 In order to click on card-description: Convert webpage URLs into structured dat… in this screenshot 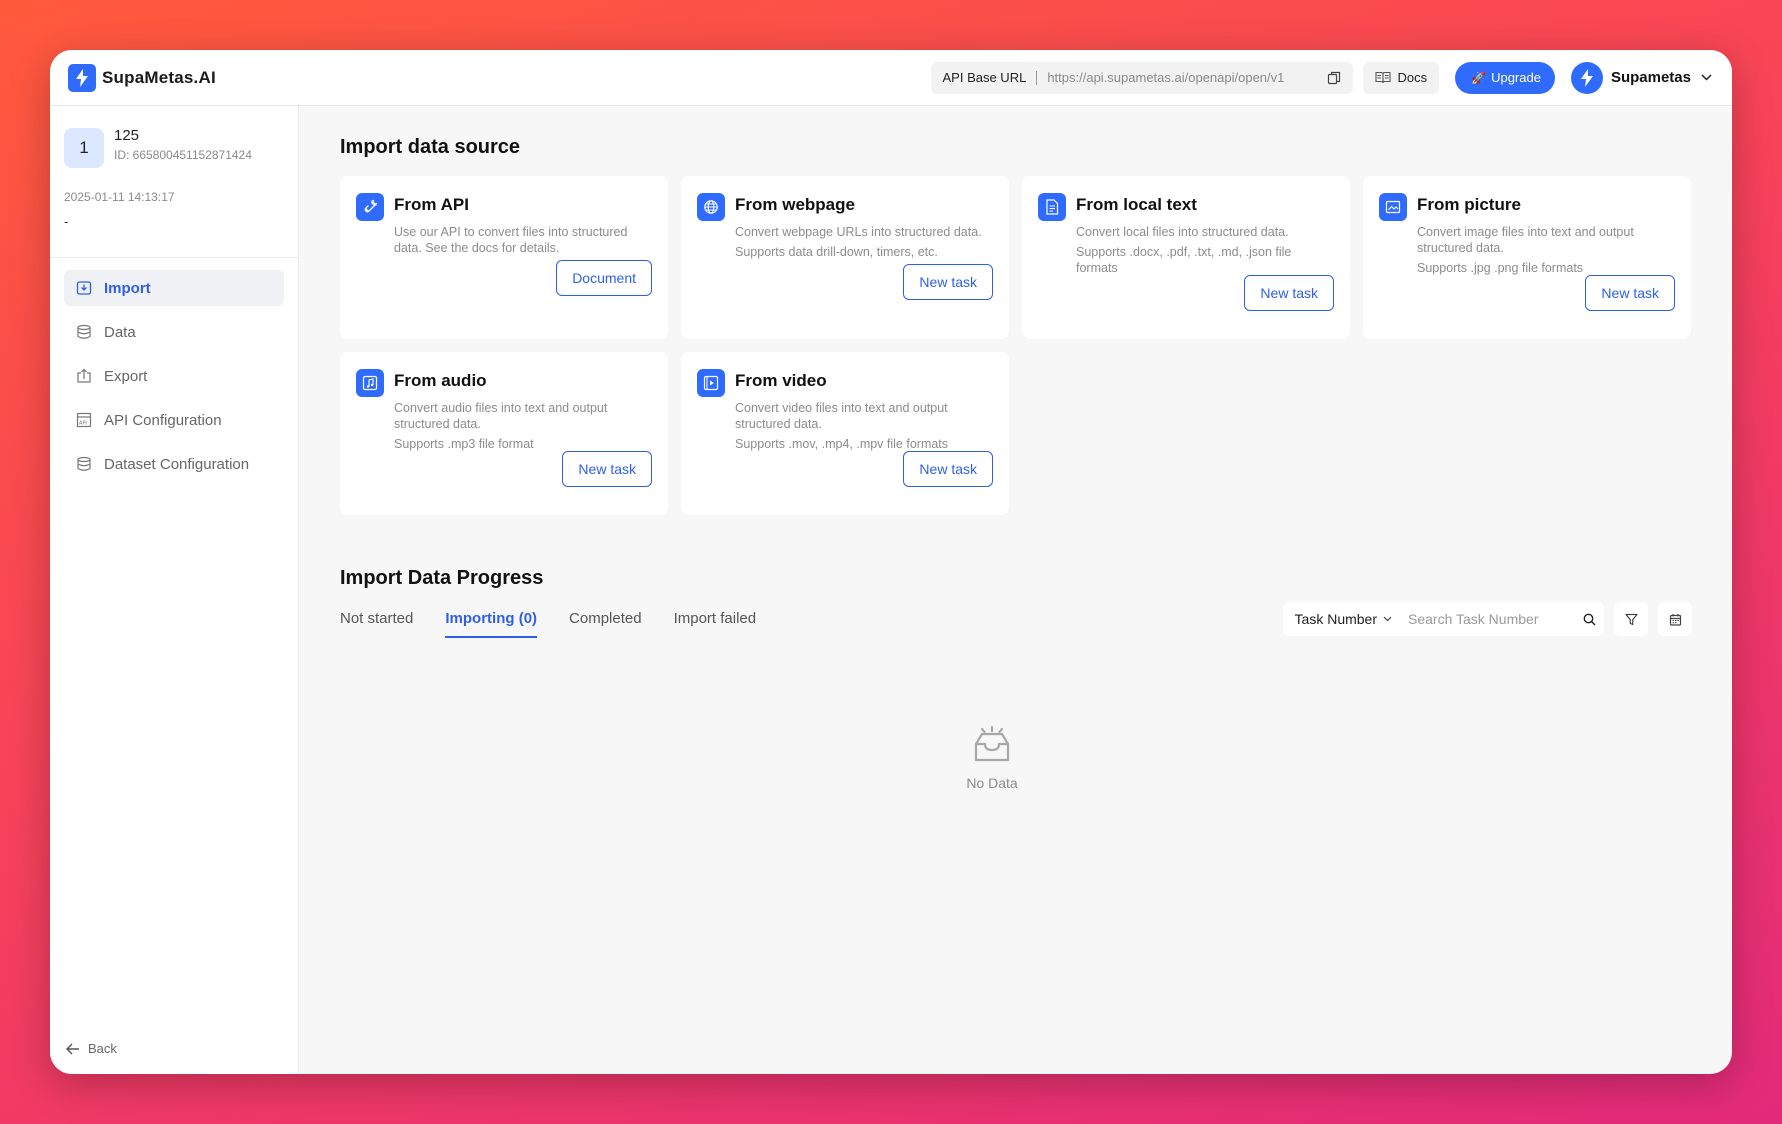, I will do `click(858, 242)`.